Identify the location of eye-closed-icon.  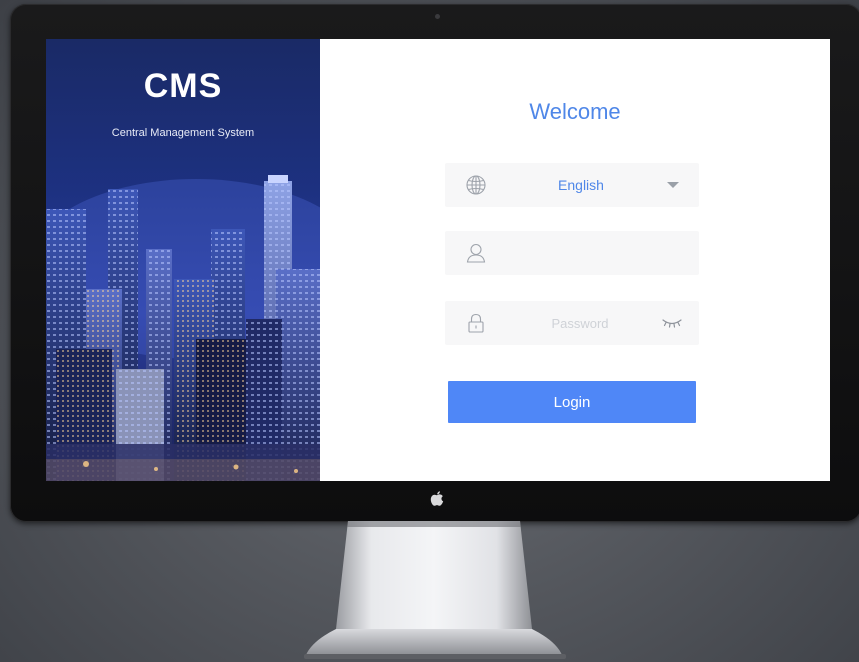
(672, 322).